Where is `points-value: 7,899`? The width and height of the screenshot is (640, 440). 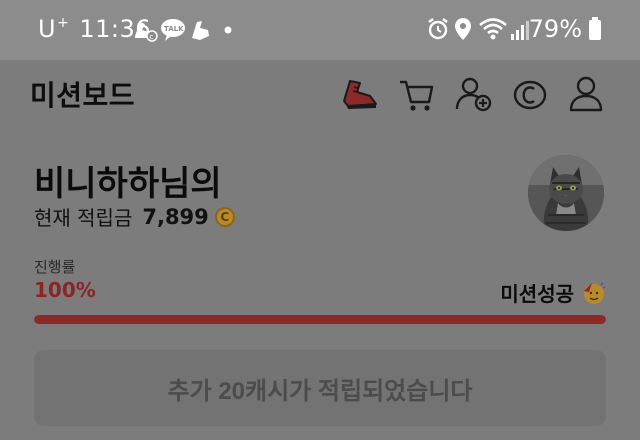 points-value: 7,899 is located at coordinates (175, 216).